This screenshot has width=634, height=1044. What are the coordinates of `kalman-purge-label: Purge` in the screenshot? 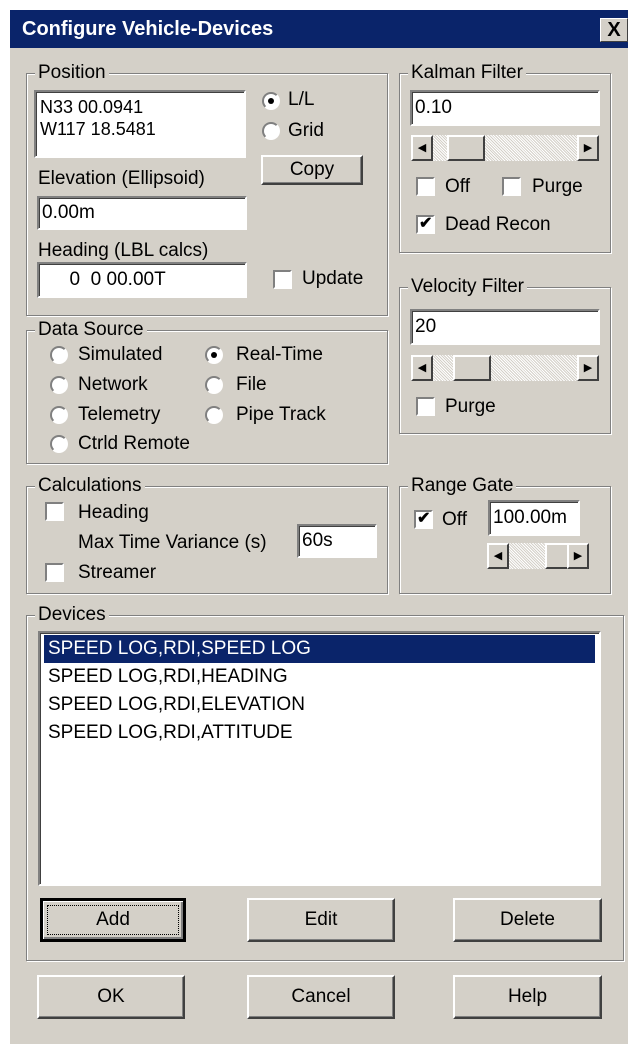 It's located at (557, 186).